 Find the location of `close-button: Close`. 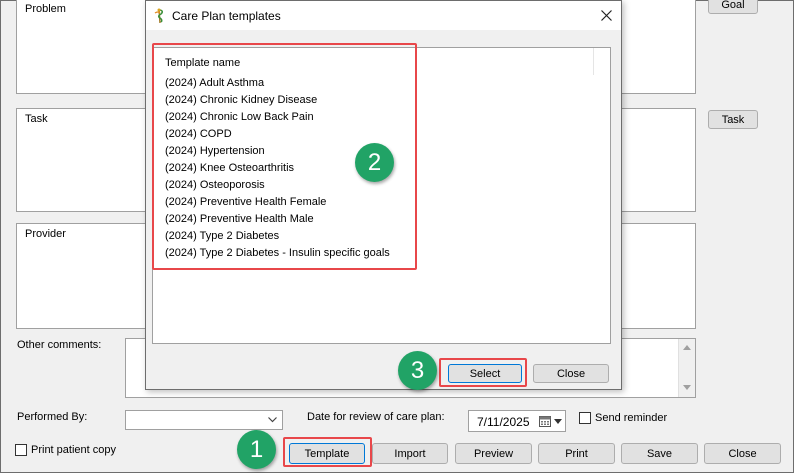

close-button: Close is located at coordinates (742, 453).